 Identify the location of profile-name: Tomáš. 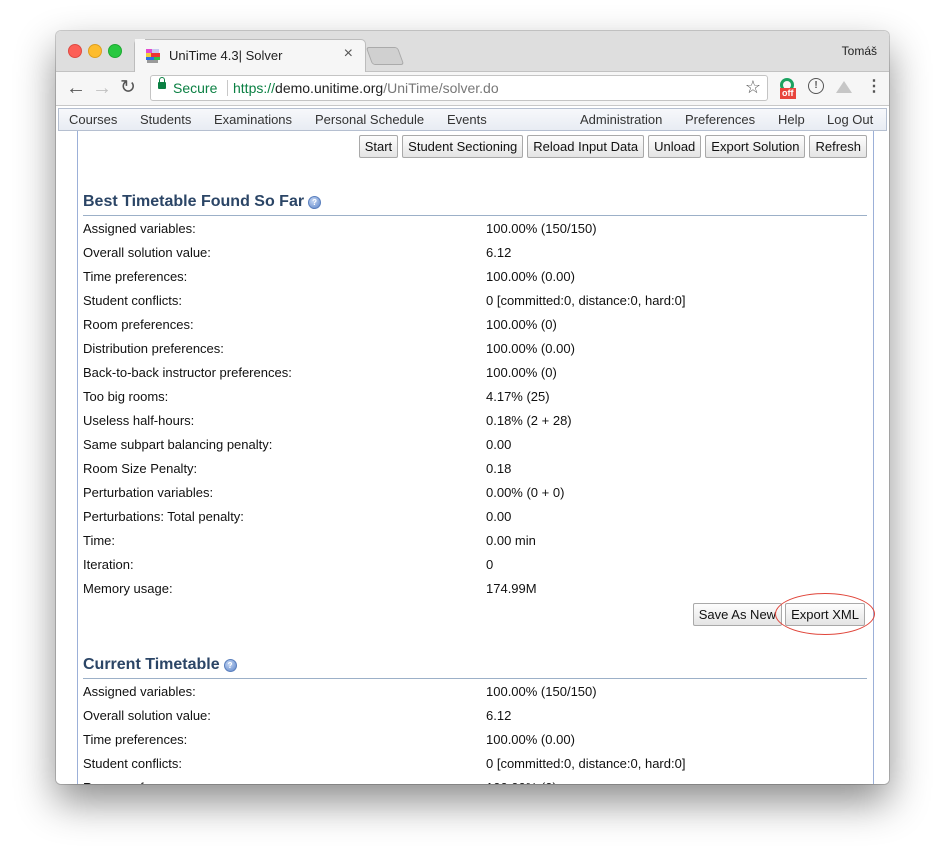
(859, 51).